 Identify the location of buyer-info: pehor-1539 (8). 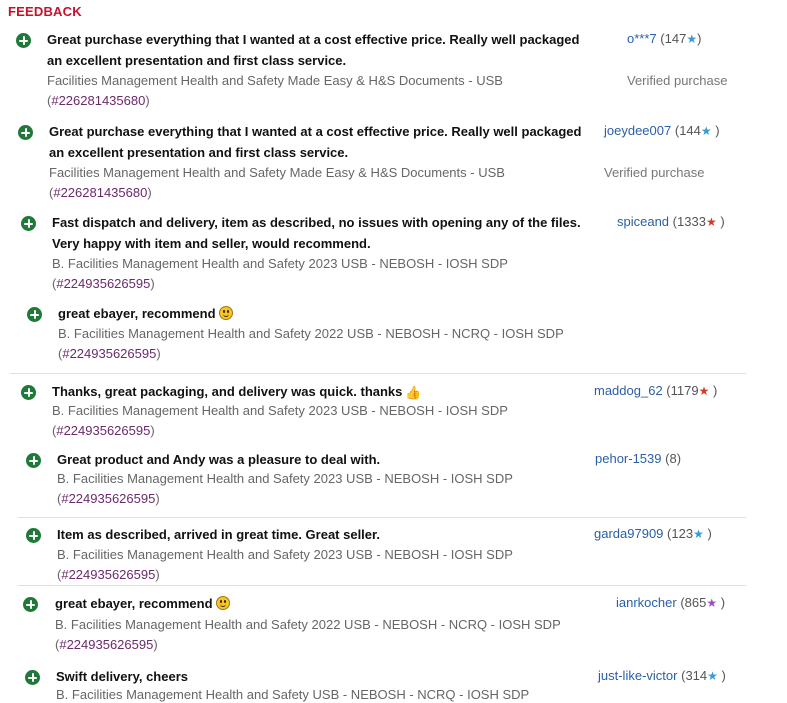
(638, 458).